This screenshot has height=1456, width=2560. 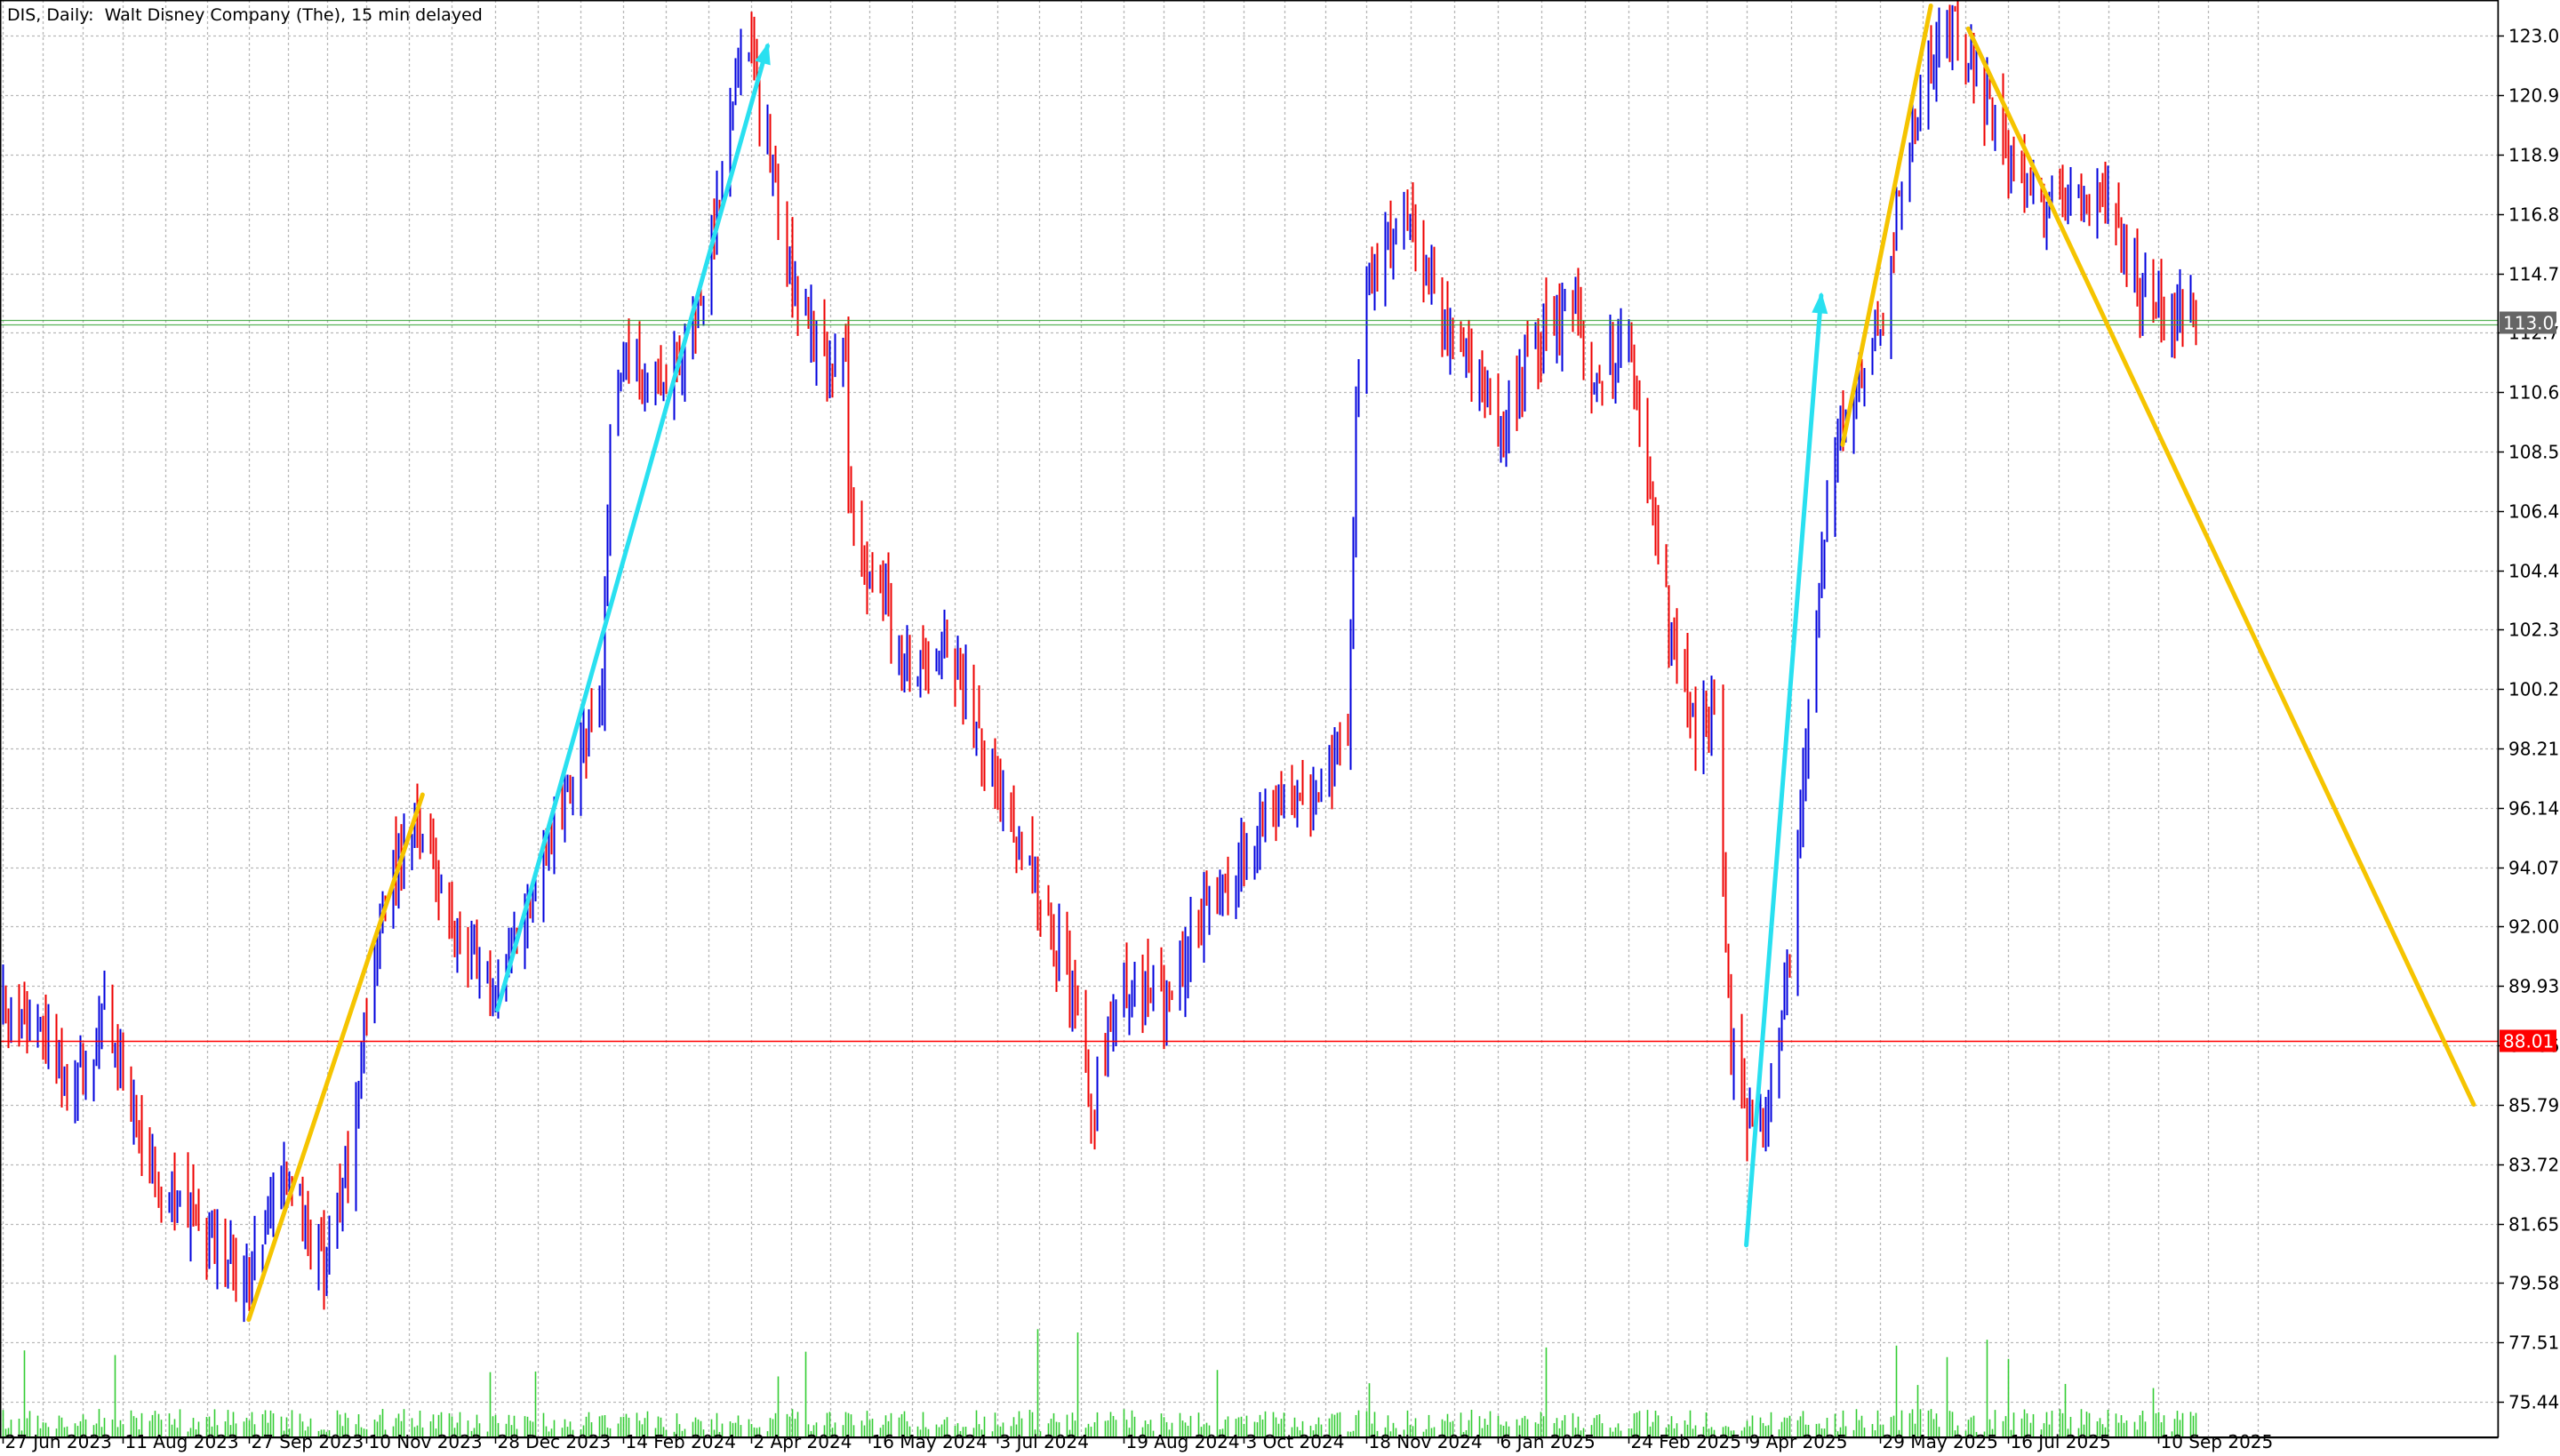 I want to click on time-axis-label: 11 Aug 2023, so click(x=182, y=1441).